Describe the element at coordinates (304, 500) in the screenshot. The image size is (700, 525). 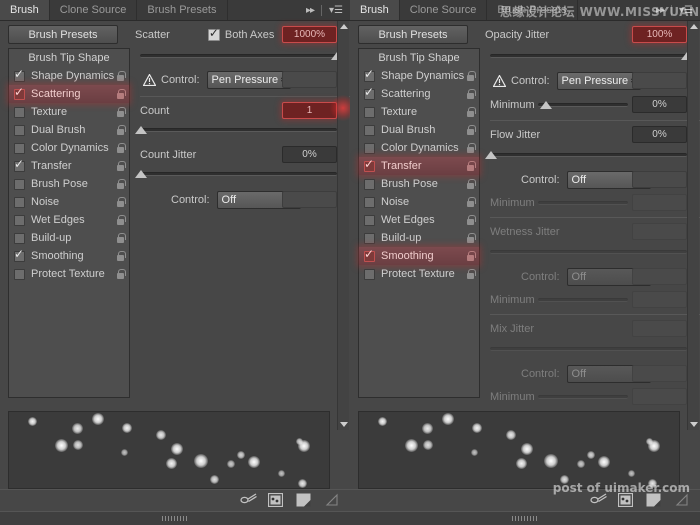
I see `new-brush-icon` at that location.